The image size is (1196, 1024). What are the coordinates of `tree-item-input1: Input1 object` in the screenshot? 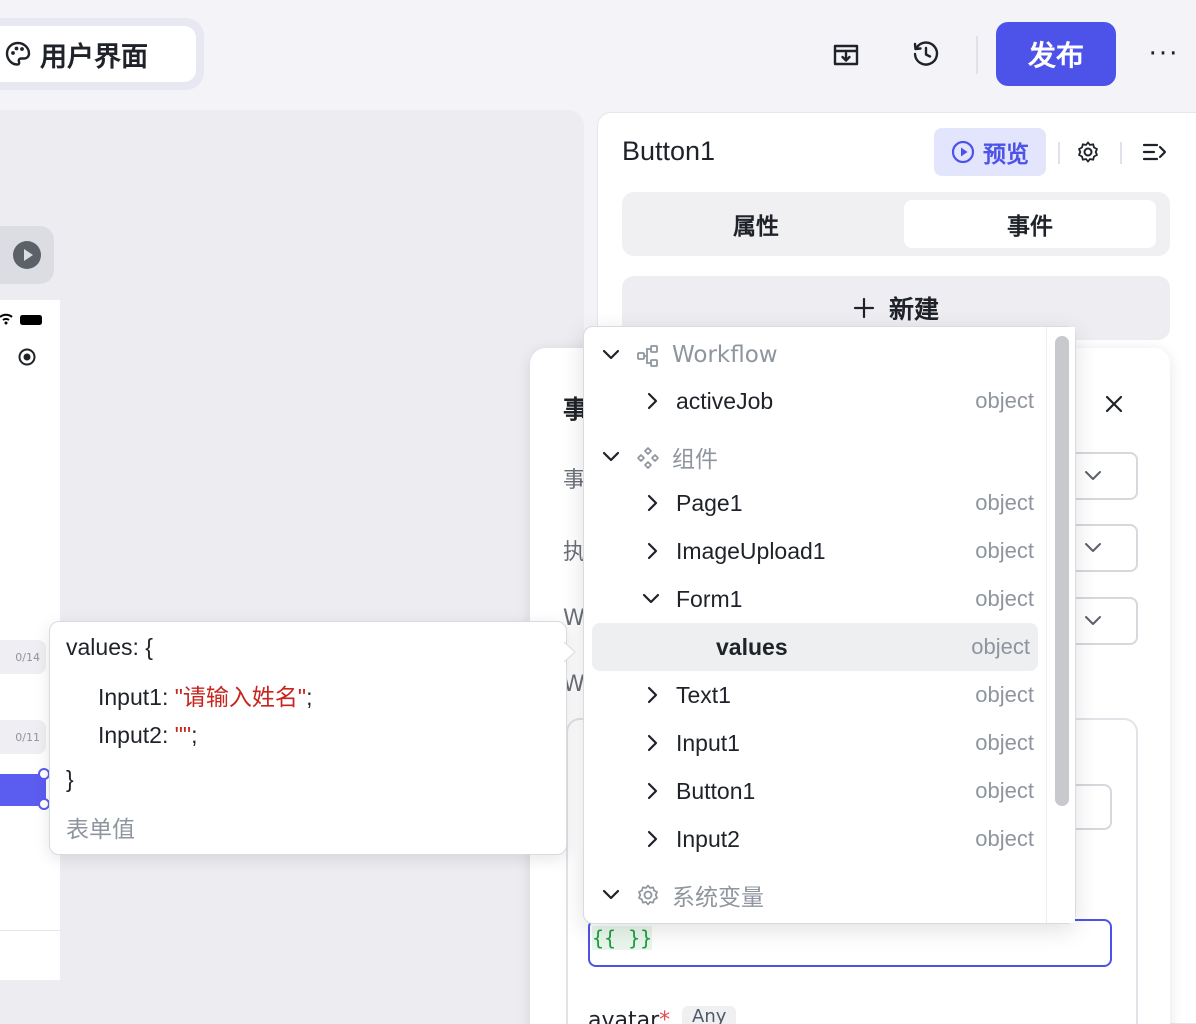 It's located at (819, 743).